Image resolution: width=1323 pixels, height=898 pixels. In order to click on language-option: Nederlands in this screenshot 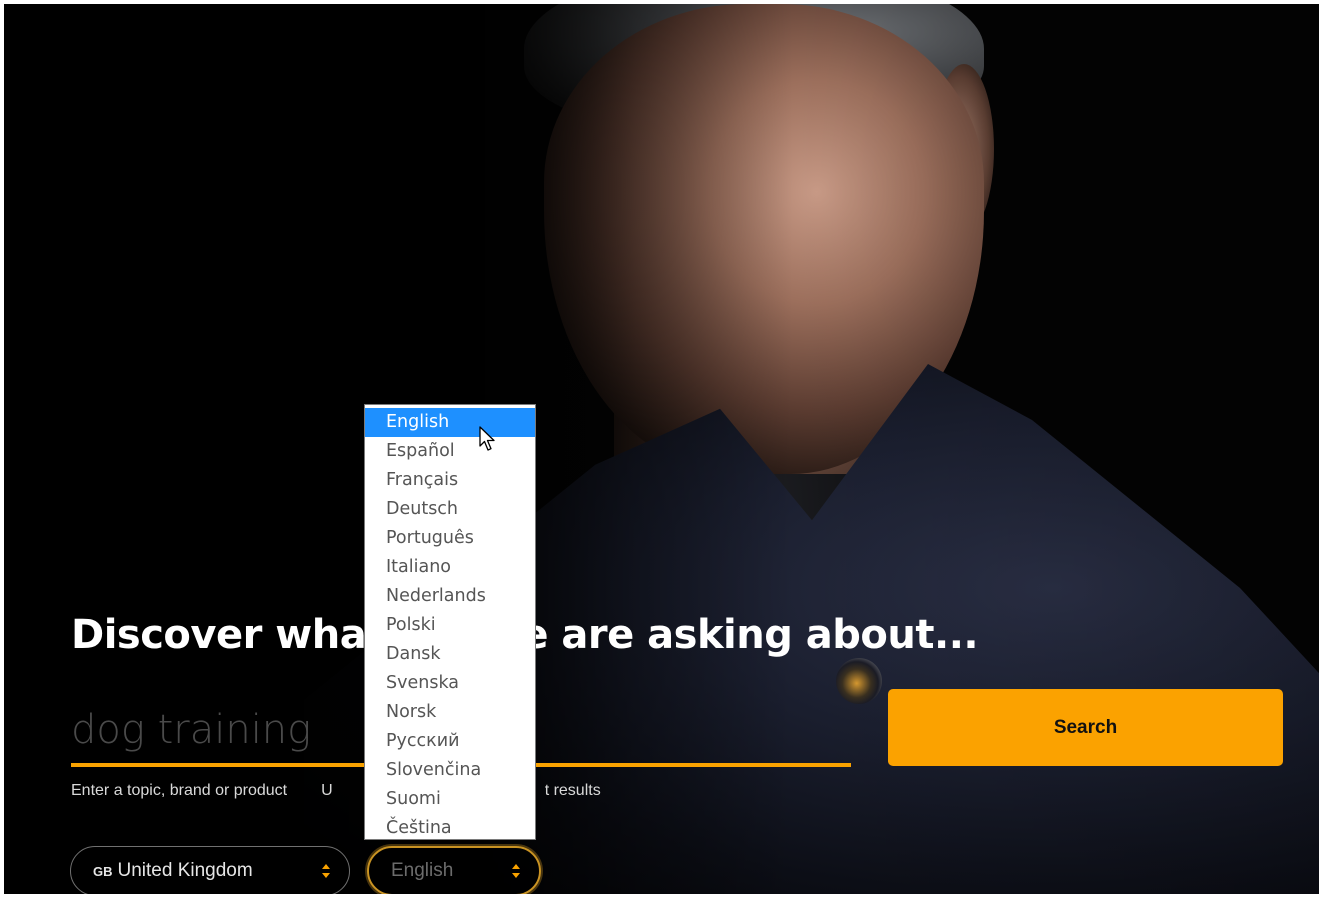, I will do `click(450, 596)`.